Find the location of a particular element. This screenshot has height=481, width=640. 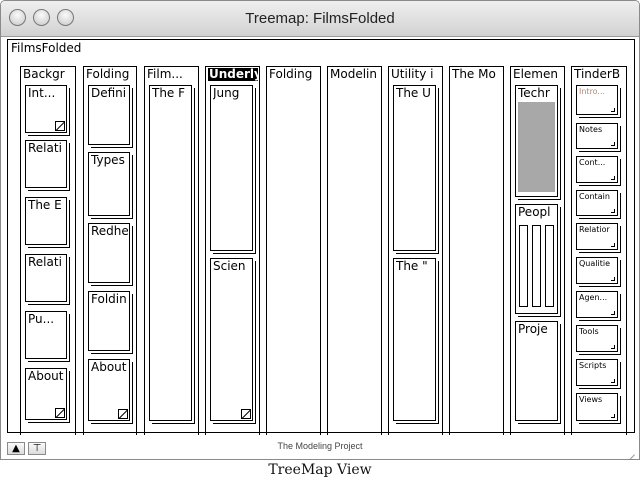

treemap-node: Defini is located at coordinates (109, 115).